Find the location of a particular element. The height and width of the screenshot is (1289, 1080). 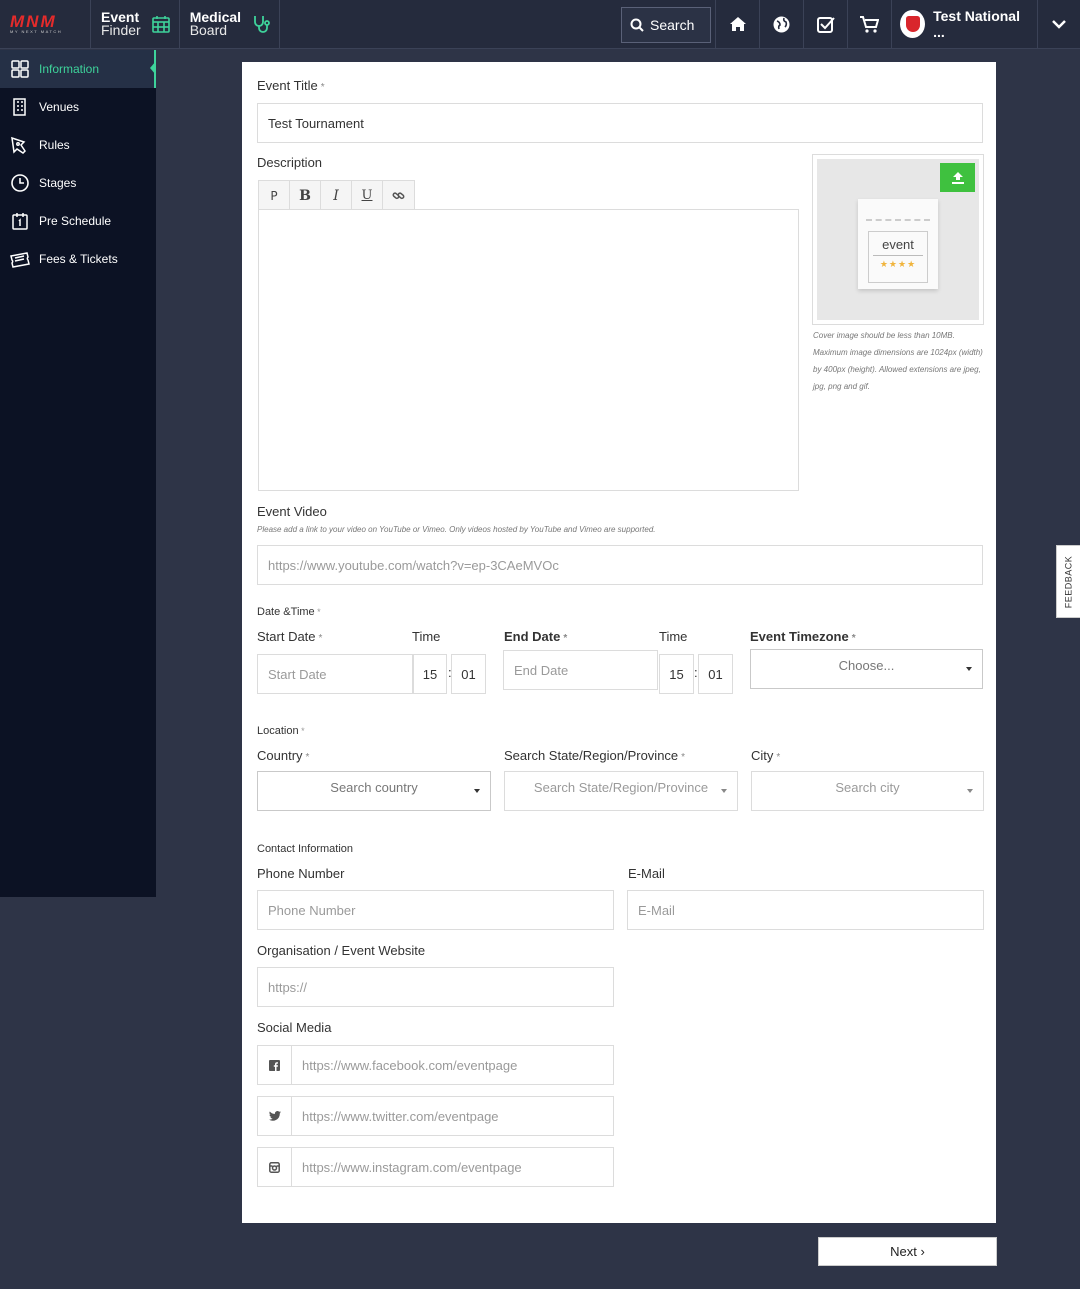

medical-board-line2: Board is located at coordinates (208, 30).